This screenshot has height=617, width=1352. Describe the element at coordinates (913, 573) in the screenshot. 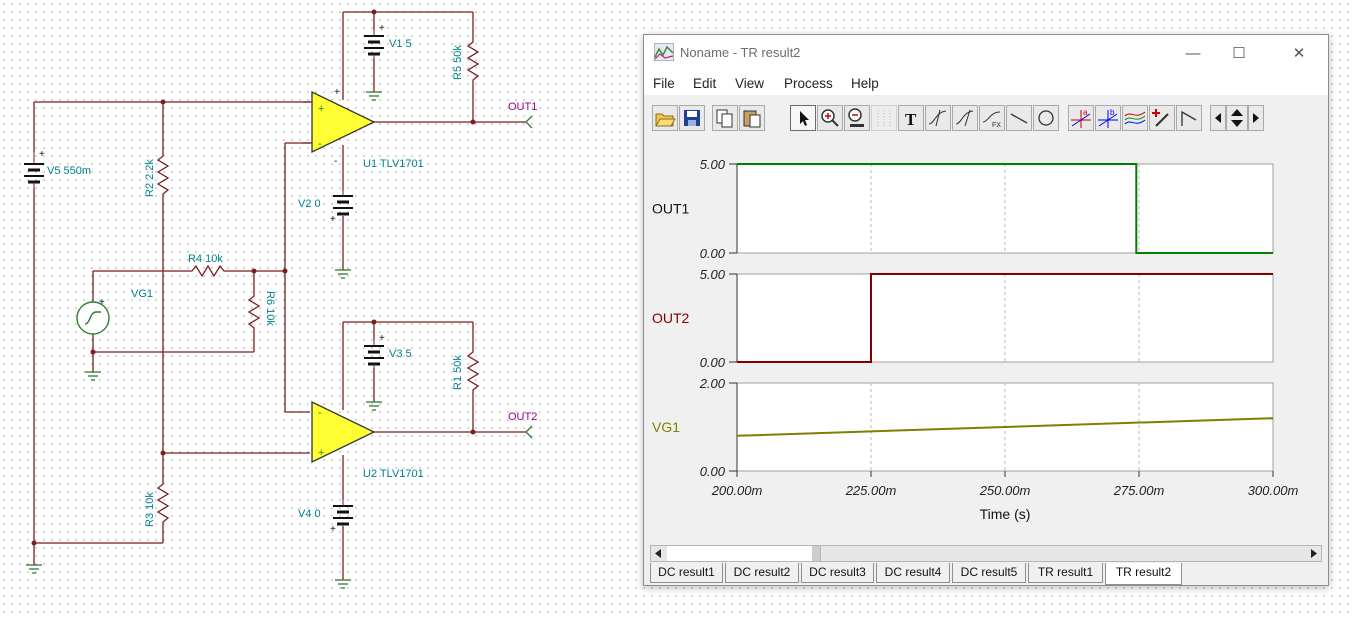

I see `tab-dc-result4: DC result4` at that location.